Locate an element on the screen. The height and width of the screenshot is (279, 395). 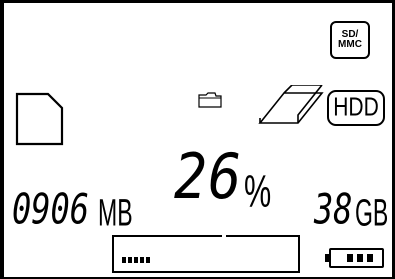
percent-sign: % is located at coordinates (258, 191).